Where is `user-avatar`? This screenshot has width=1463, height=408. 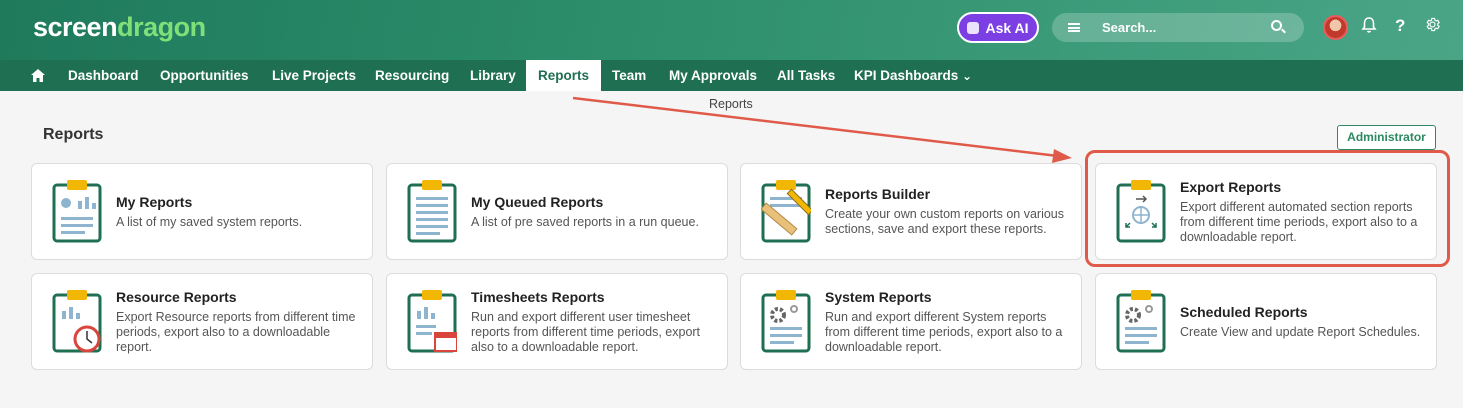 user-avatar is located at coordinates (1335, 27).